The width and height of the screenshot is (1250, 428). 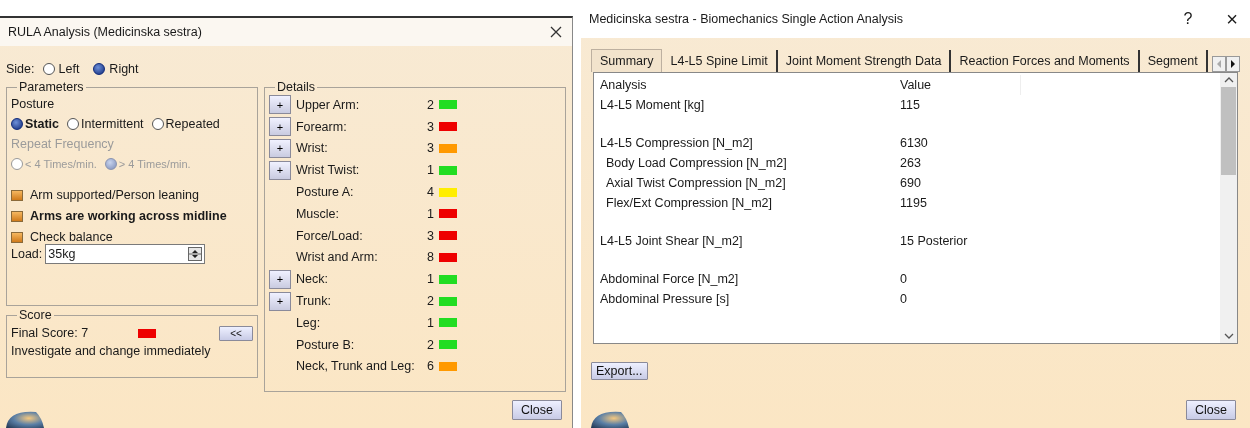 I want to click on table-cell-text: Abdominal Pressure [s], so click(x=665, y=299).